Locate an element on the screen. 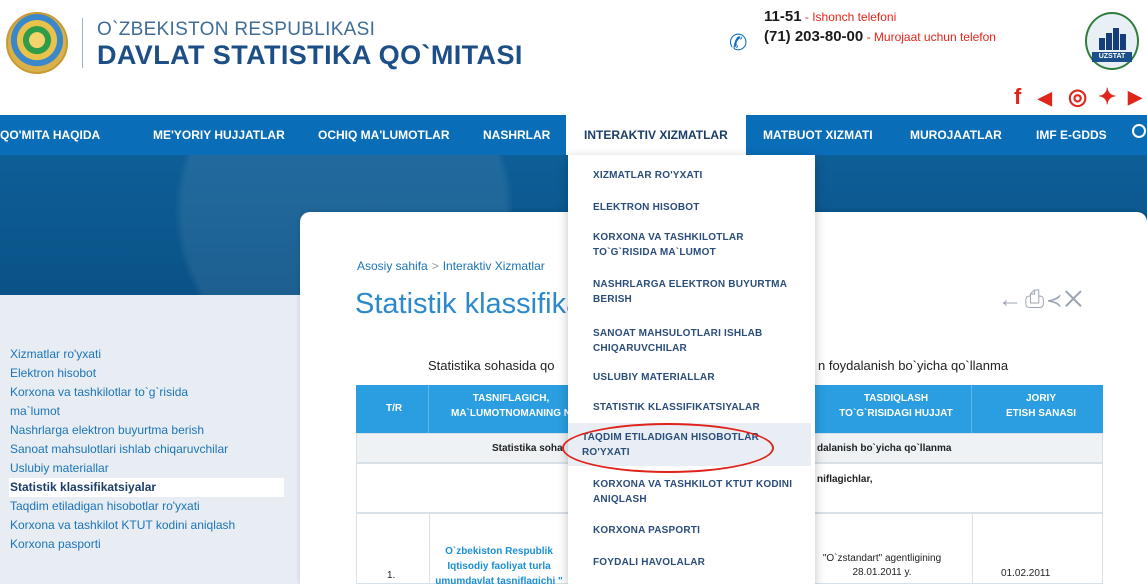 Image resolution: width=1147 pixels, height=584 pixels. trust-phone-label: - Ishonch telefoni is located at coordinates (849, 17).